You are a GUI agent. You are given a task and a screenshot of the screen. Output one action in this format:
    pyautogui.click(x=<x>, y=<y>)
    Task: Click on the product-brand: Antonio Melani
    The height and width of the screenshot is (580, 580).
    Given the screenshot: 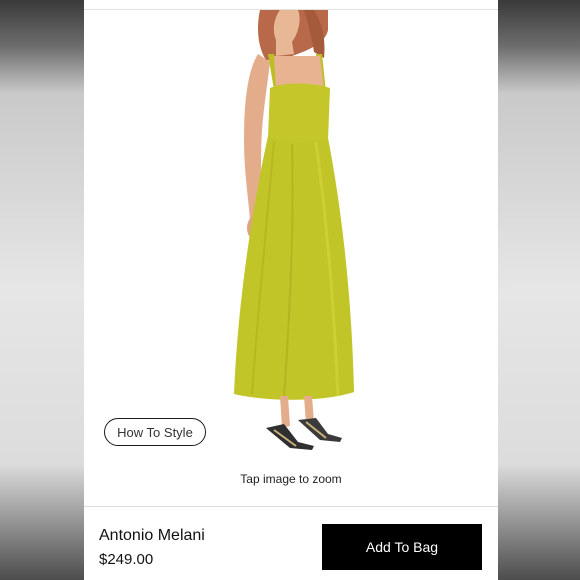 What is the action you would take?
    pyautogui.click(x=152, y=535)
    